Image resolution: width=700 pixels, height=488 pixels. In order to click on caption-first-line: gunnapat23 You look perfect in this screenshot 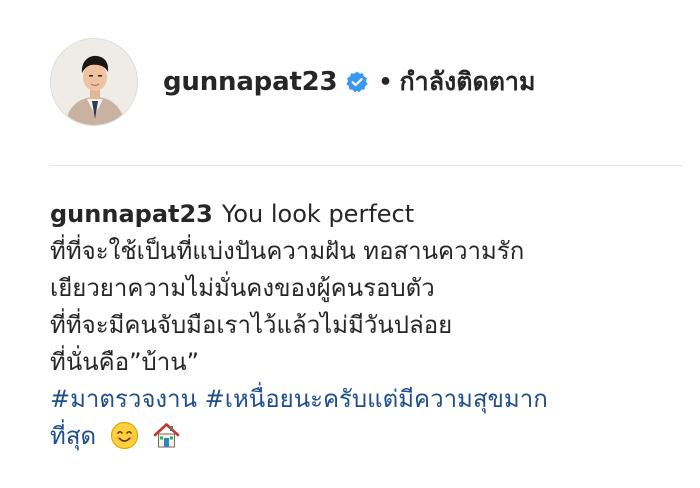, I will do `click(370, 214)`.